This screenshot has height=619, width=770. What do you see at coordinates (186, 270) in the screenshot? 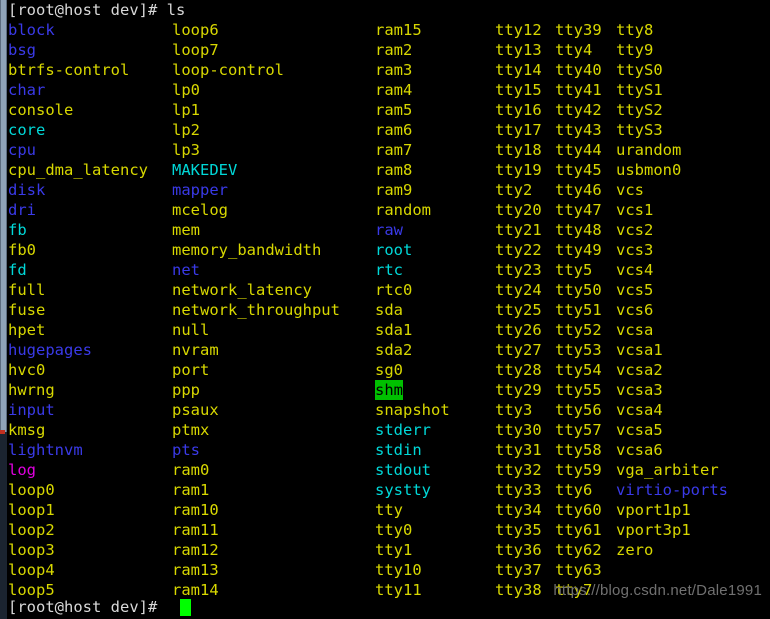
I see `ls-entry: net` at bounding box center [186, 270].